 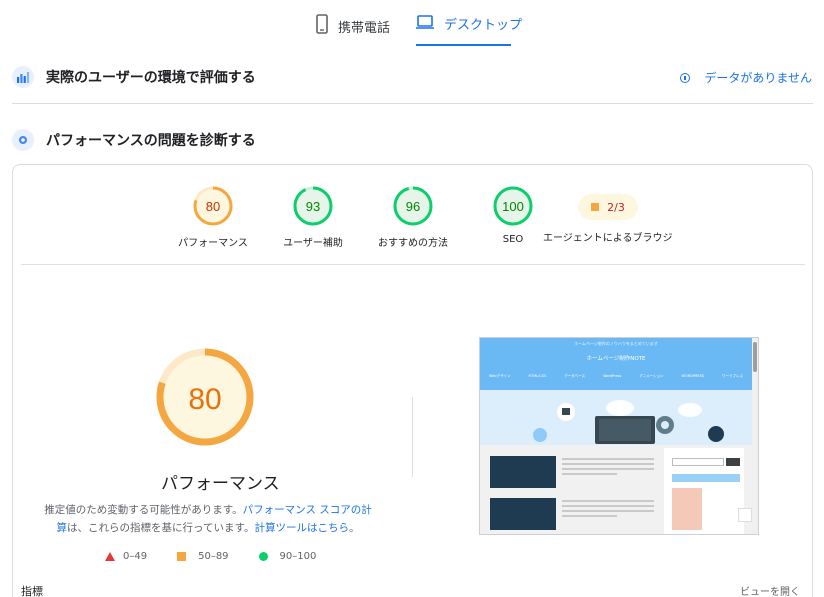 What do you see at coordinates (135, 556) in the screenshot?
I see `legend-poor-label: 0–49` at bounding box center [135, 556].